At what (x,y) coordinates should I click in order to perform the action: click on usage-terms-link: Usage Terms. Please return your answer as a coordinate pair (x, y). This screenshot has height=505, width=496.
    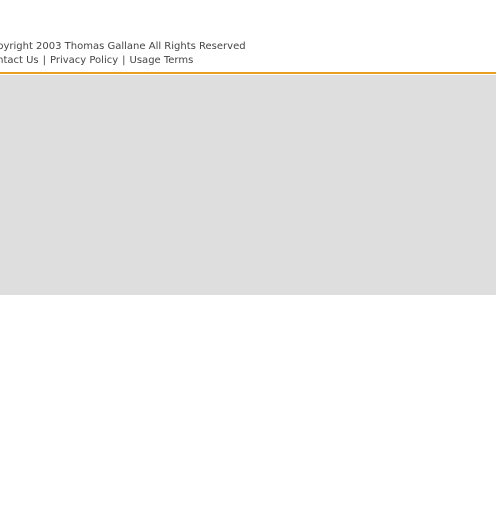
    Looking at the image, I should click on (162, 60).